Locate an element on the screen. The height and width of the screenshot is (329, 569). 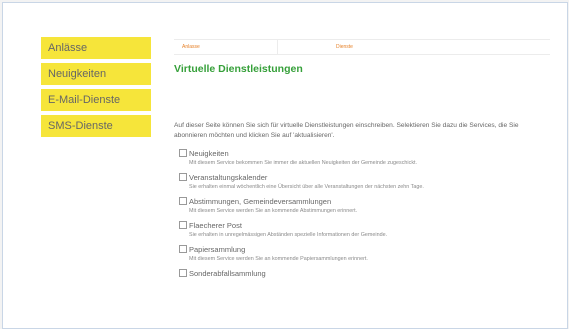
service-name: Neuigkeiten is located at coordinates (209, 153).